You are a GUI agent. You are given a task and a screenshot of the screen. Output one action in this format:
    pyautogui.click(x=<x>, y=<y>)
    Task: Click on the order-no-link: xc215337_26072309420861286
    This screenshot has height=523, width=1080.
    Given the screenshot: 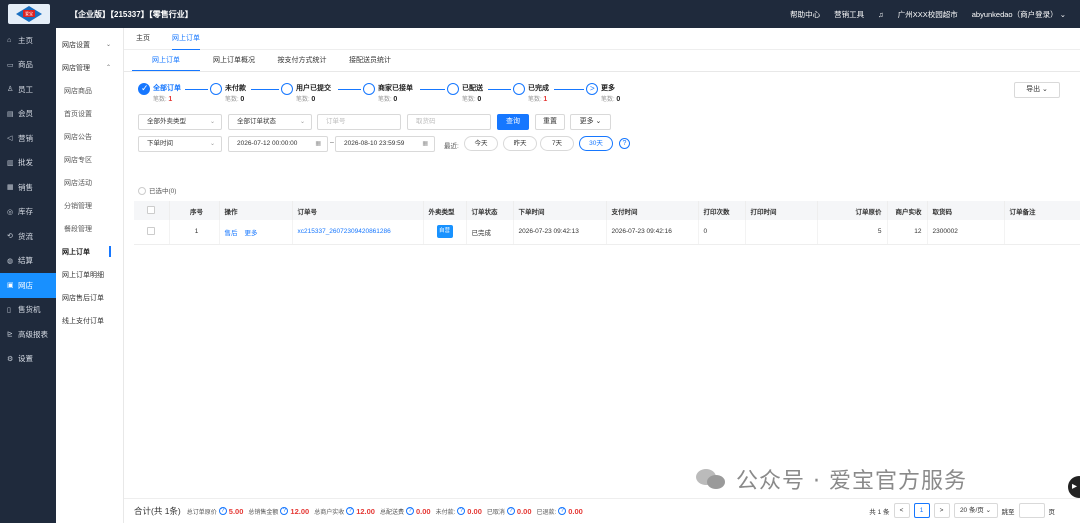 What is the action you would take?
    pyautogui.click(x=344, y=231)
    